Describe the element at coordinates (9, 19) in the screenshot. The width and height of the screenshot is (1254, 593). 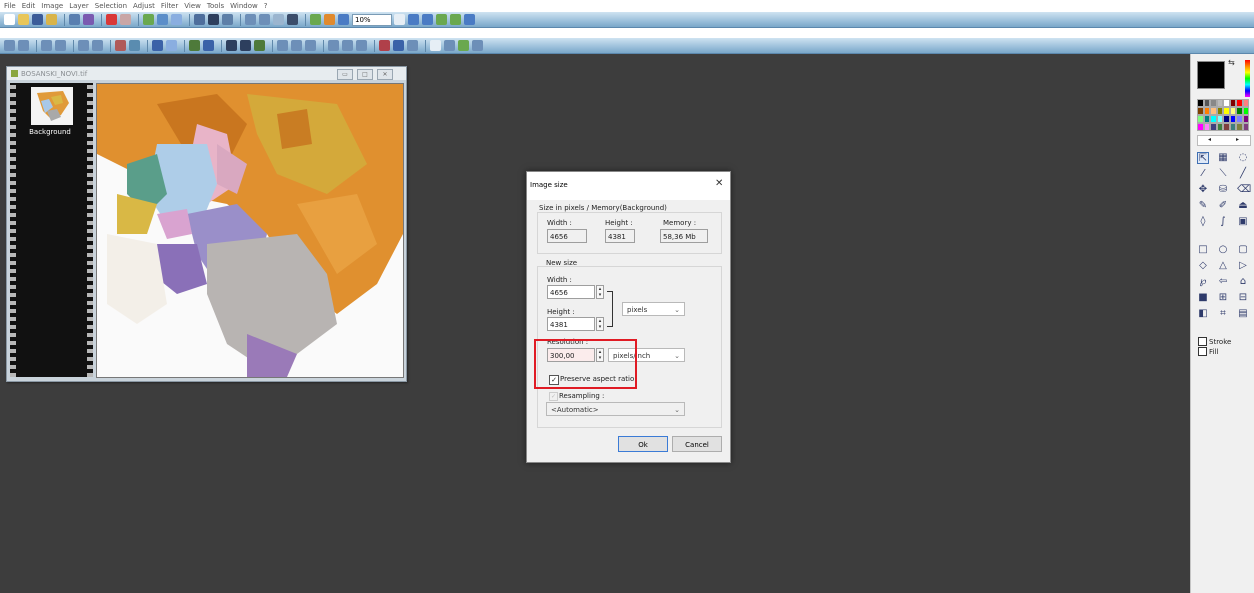
I see `new-file-icon` at that location.